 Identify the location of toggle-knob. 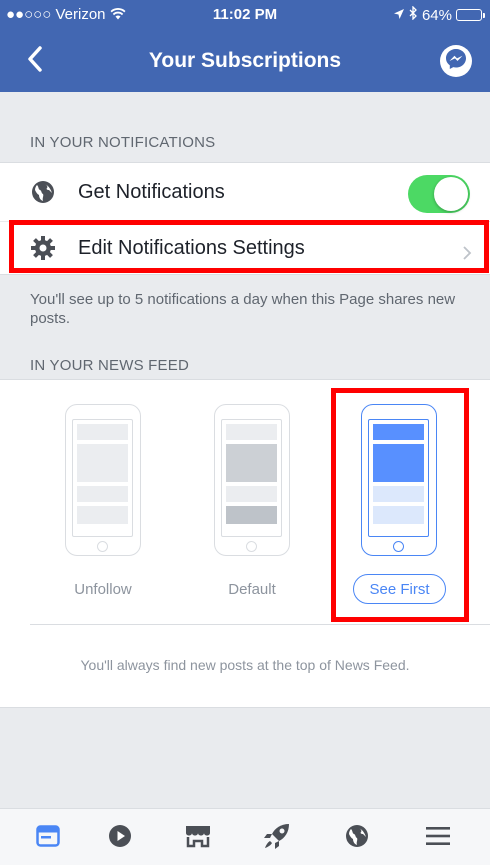
(451, 194).